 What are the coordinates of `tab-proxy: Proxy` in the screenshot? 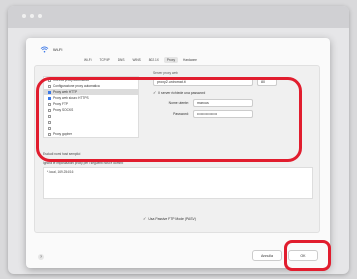 It's located at (171, 60).